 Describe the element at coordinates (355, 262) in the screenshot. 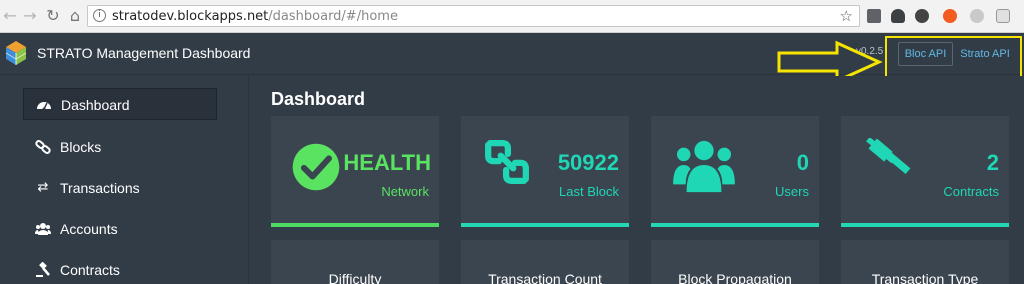

I see `difficulty-card: Difficulty` at that location.